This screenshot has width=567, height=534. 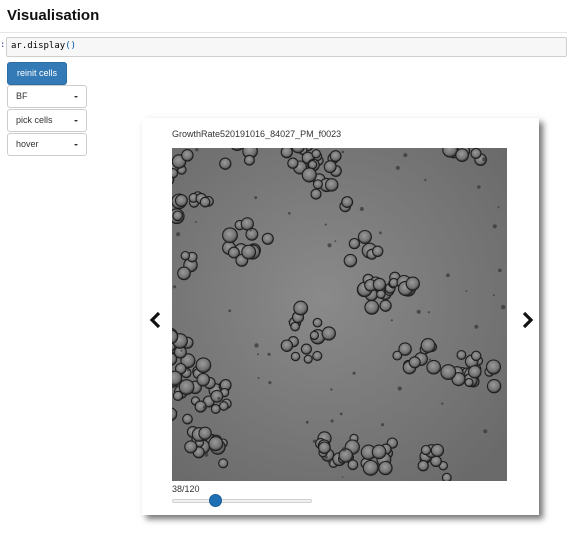 I want to click on chevron-right-icon, so click(x=528, y=320).